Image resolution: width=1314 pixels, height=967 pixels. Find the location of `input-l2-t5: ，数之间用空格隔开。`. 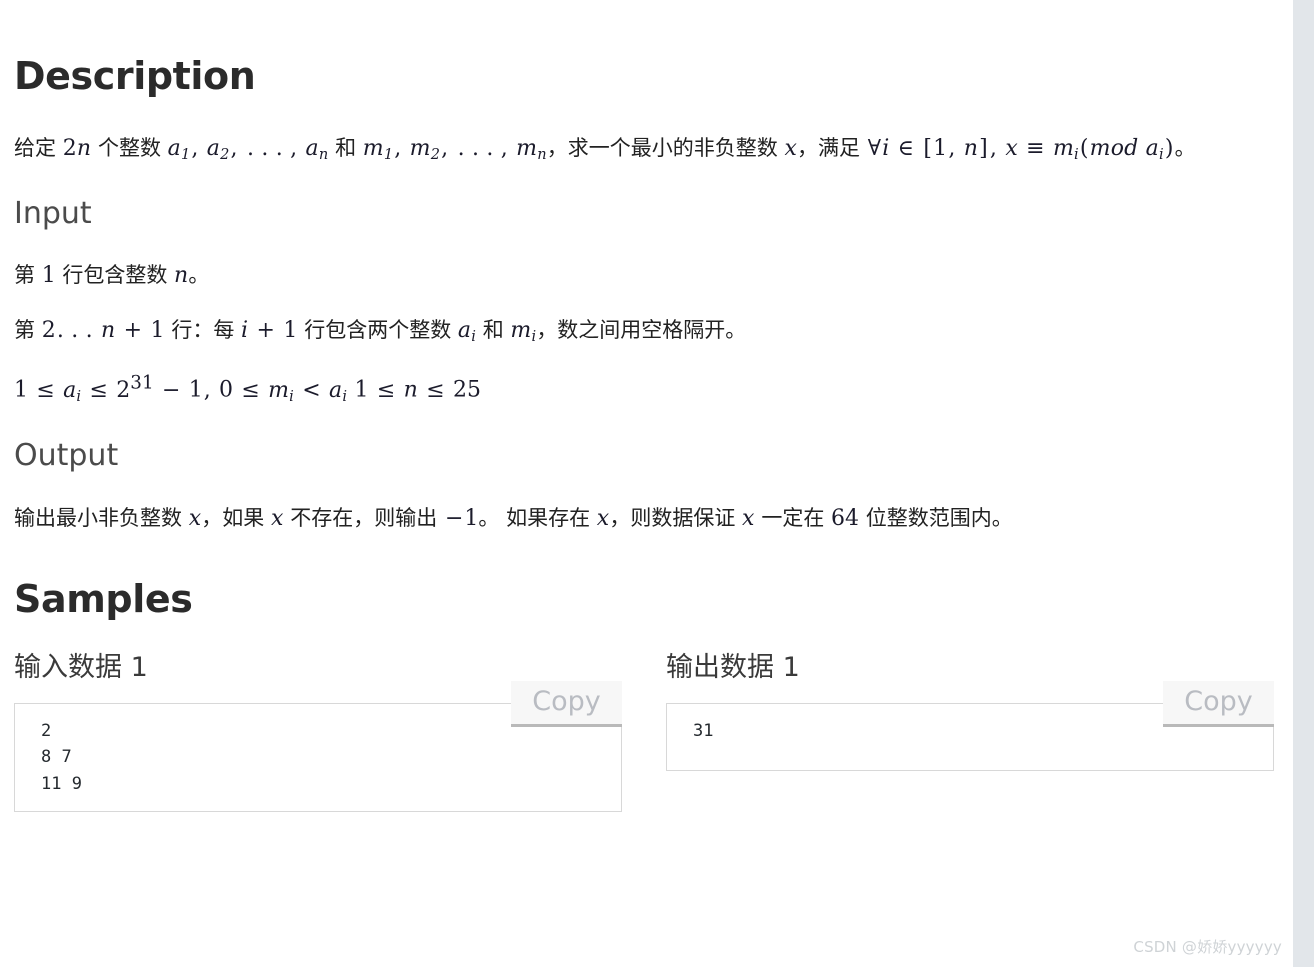

input-l2-t5: ，数之间用空格隔开。 is located at coordinates (641, 330).